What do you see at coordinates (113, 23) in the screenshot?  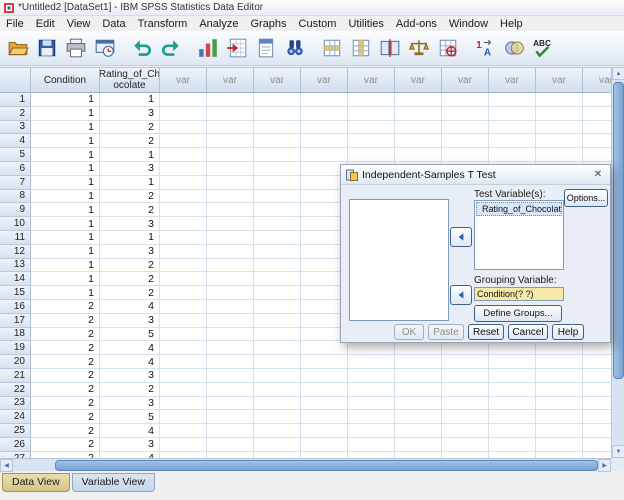 I see `menu-data: Data` at bounding box center [113, 23].